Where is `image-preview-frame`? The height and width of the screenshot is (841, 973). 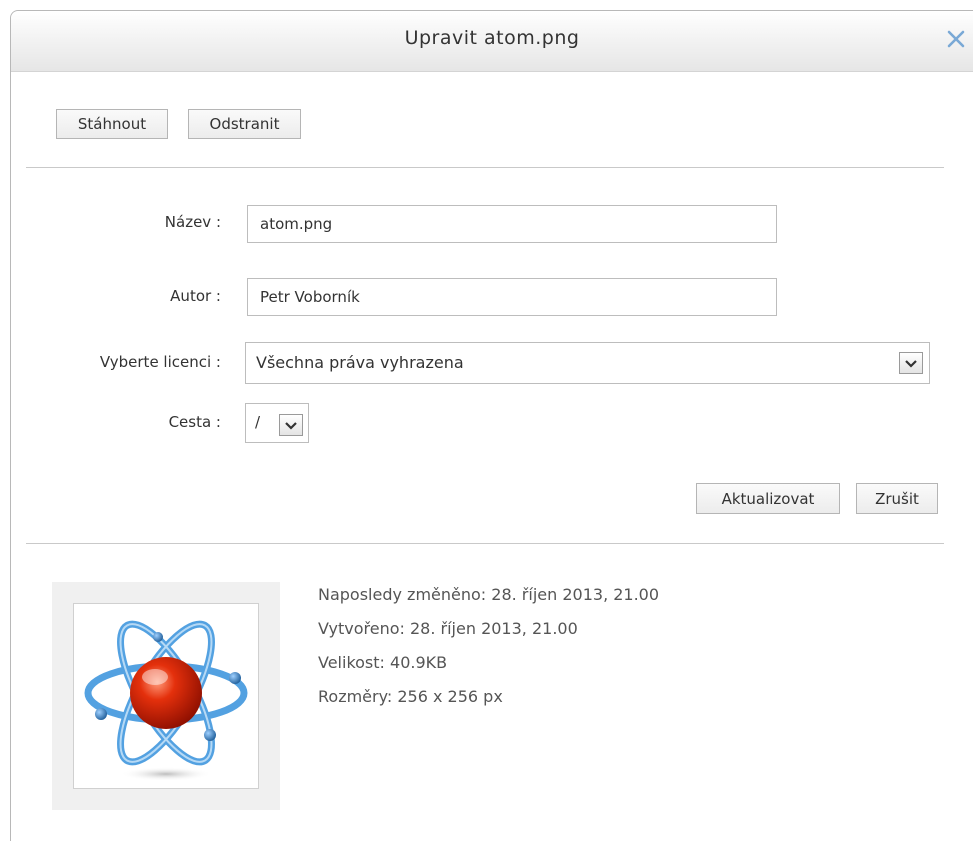
image-preview-frame is located at coordinates (166, 696).